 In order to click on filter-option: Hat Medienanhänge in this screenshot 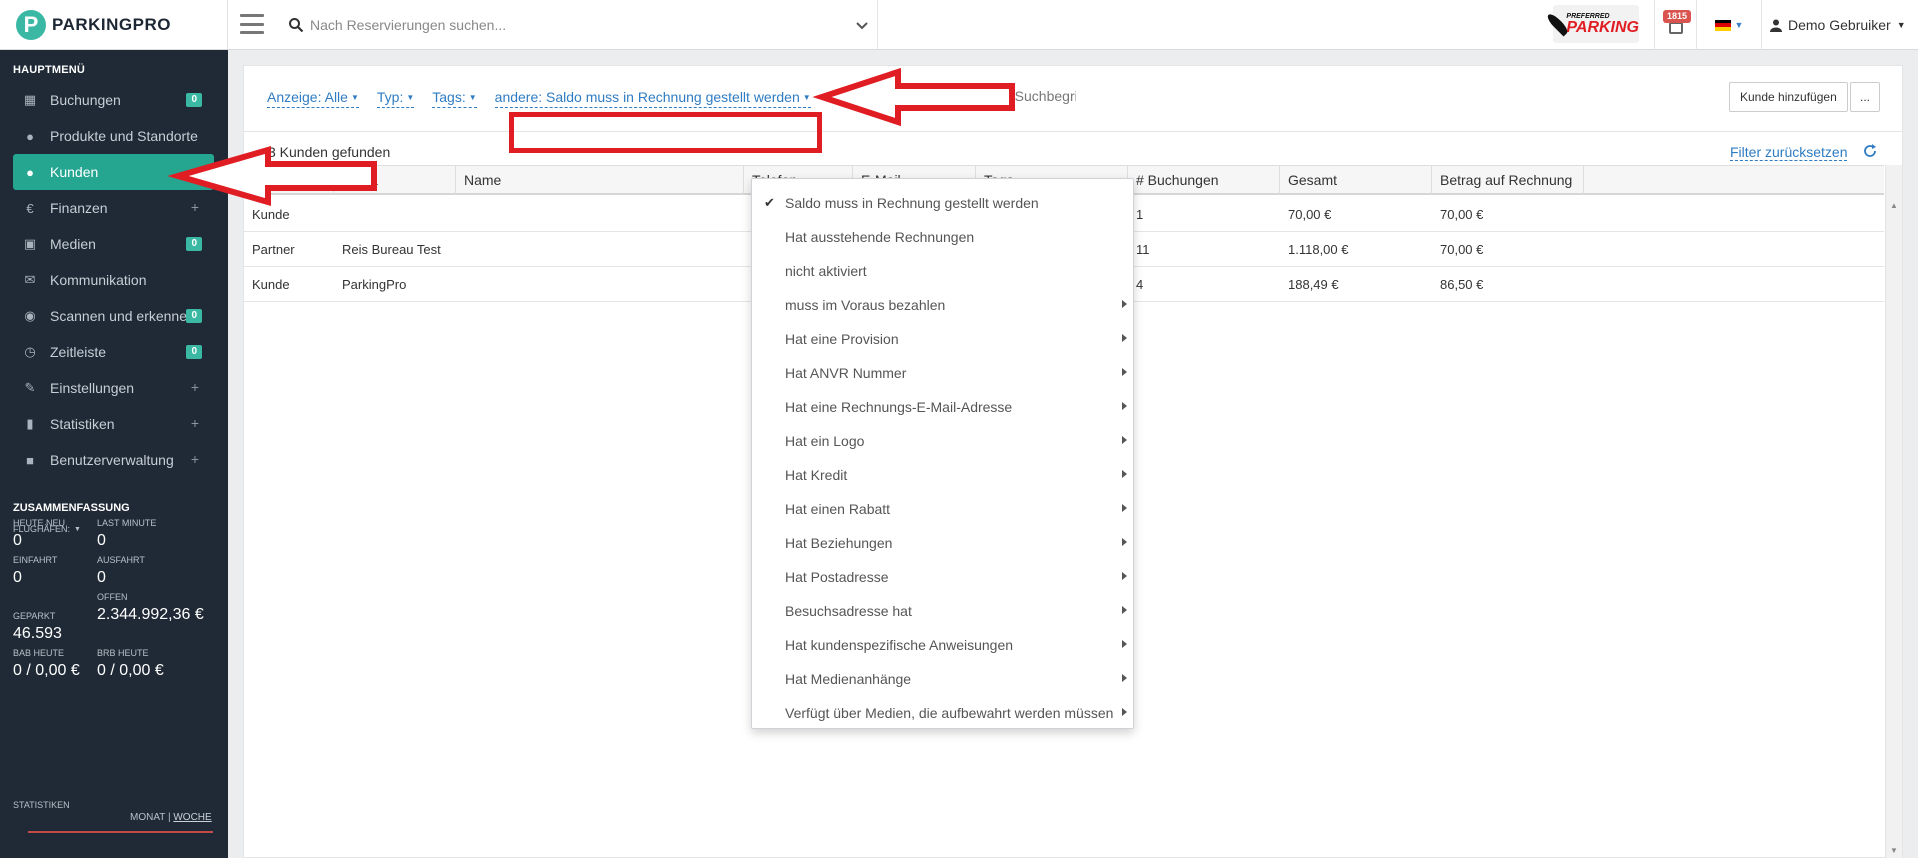, I will do `click(942, 679)`.